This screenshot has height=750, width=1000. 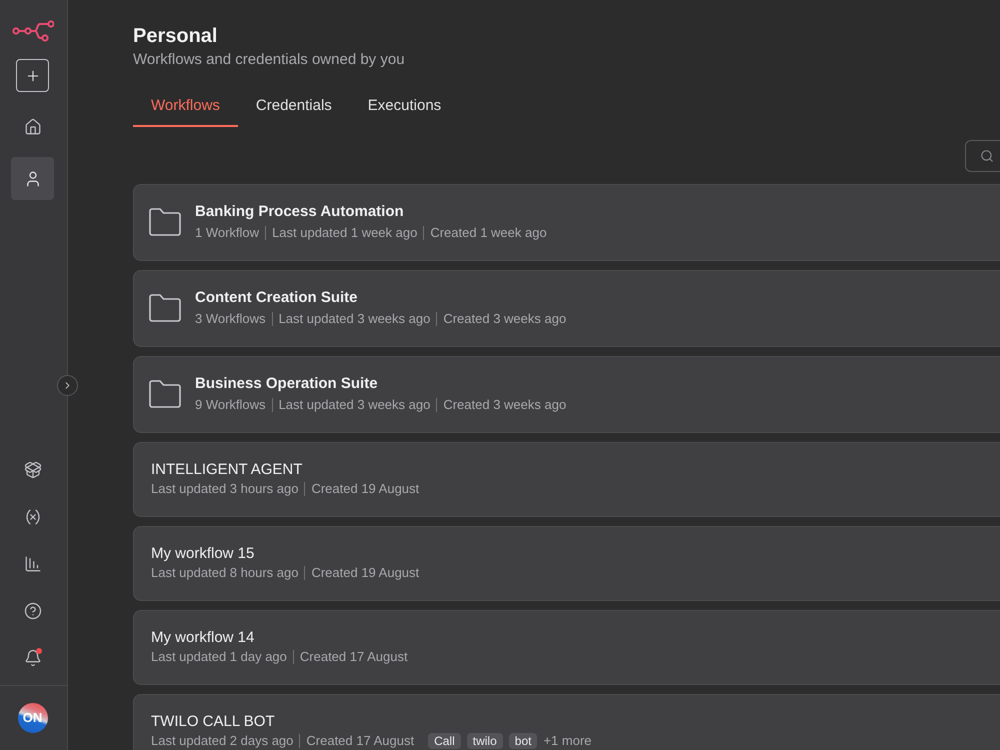 I want to click on home-icon, so click(x=33, y=127).